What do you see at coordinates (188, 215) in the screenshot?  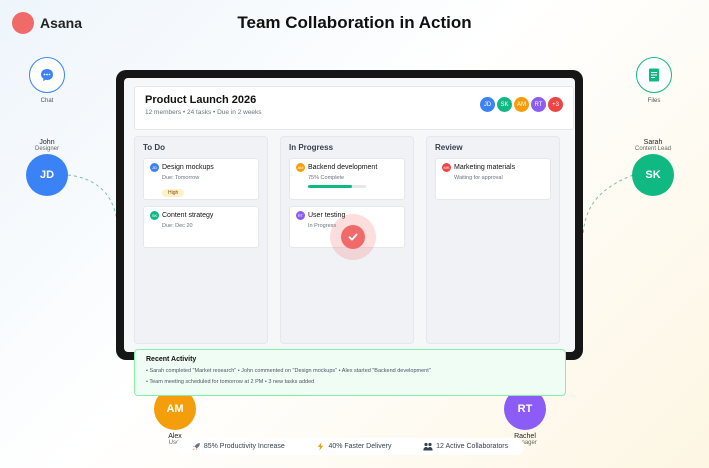 I see `task-title: Content strategy` at bounding box center [188, 215].